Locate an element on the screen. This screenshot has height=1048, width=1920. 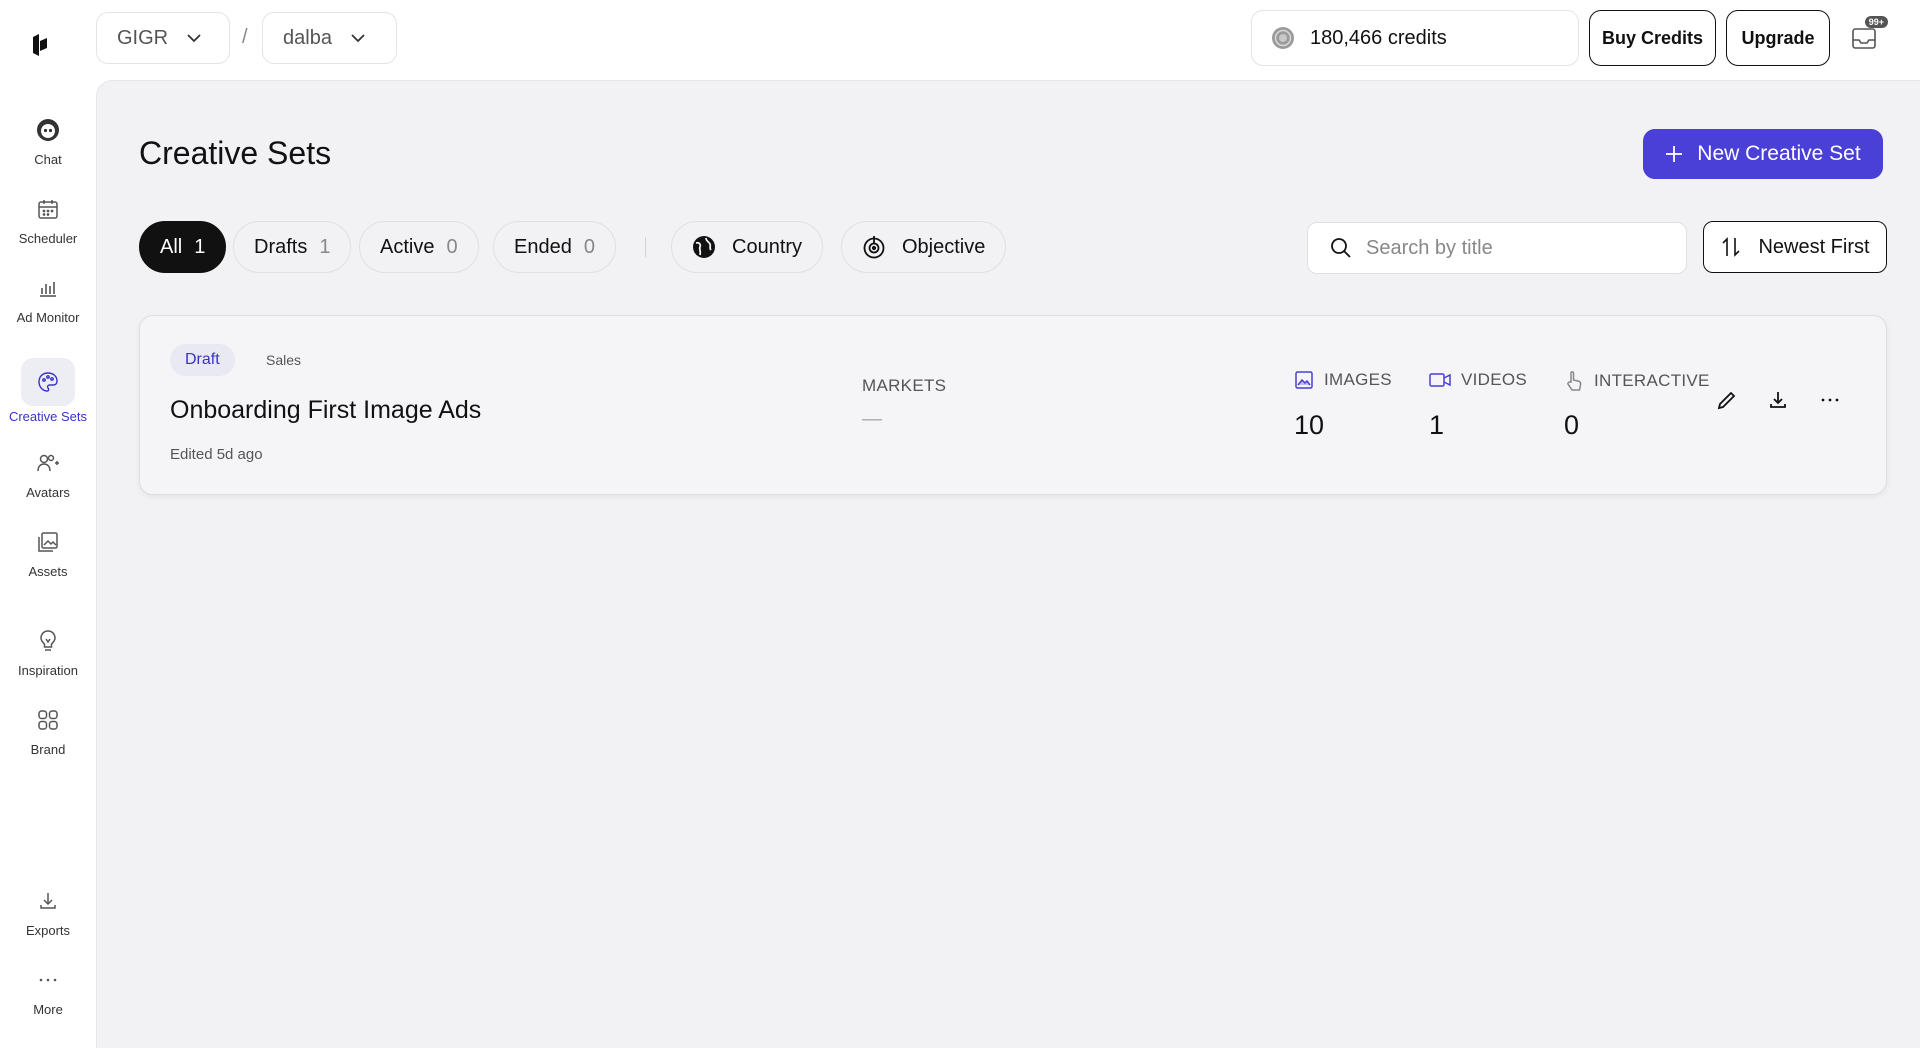
bar-chart-icon is located at coordinates (48, 288).